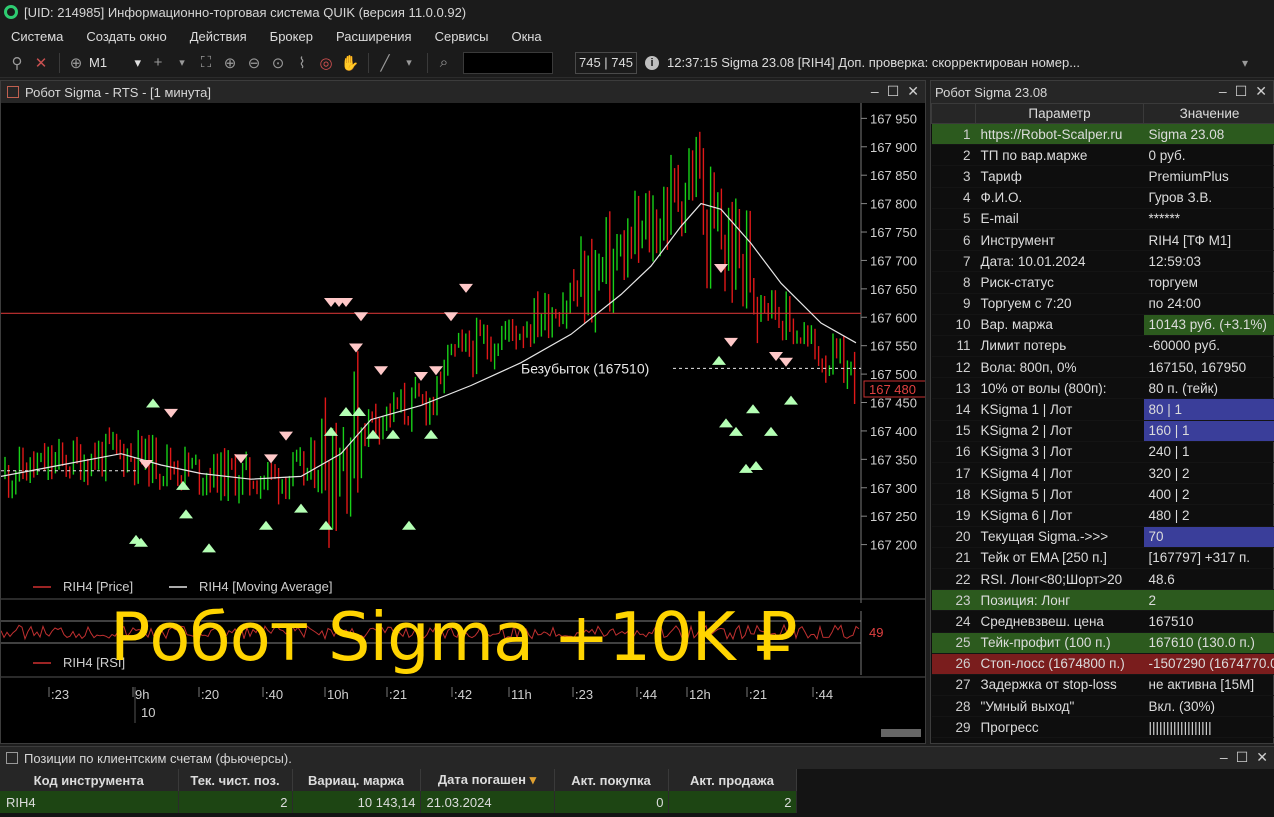  Describe the element at coordinates (1102, 515) in the screenshot. I see `param-row: 19 KSigma 6 | Лот 480 | 2` at that location.